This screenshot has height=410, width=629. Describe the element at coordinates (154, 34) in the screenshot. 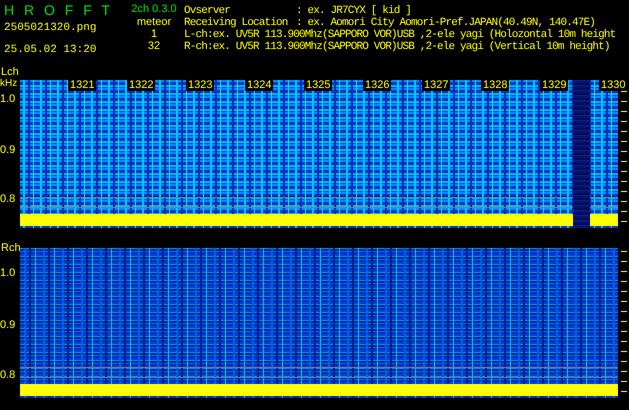

I see `count-value: 1` at that location.